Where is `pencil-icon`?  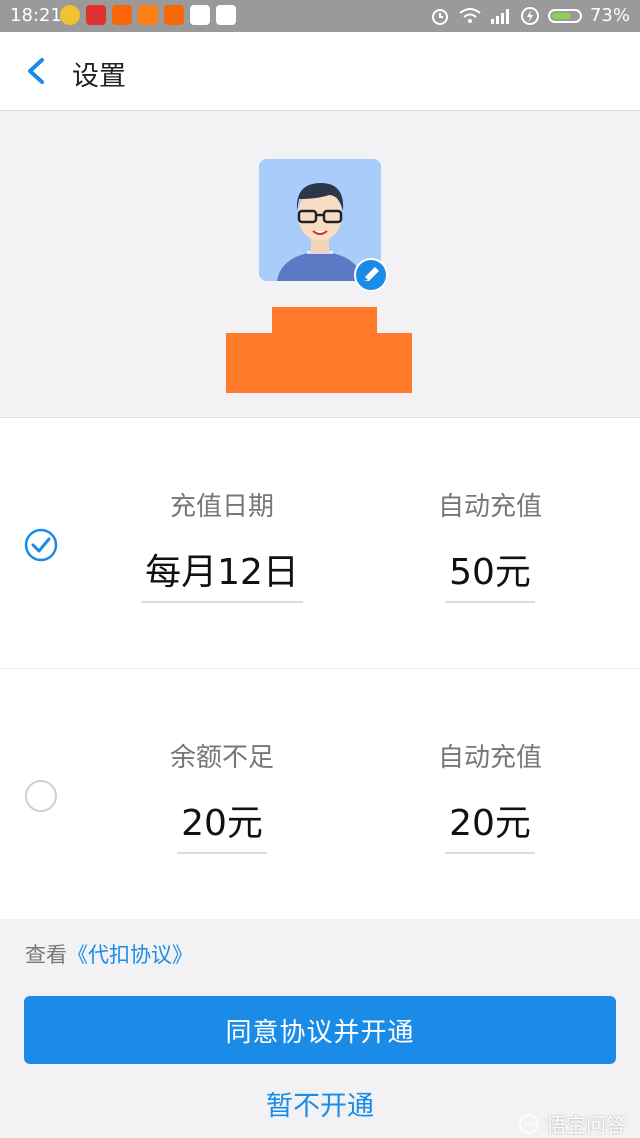 pencil-icon is located at coordinates (371, 274).